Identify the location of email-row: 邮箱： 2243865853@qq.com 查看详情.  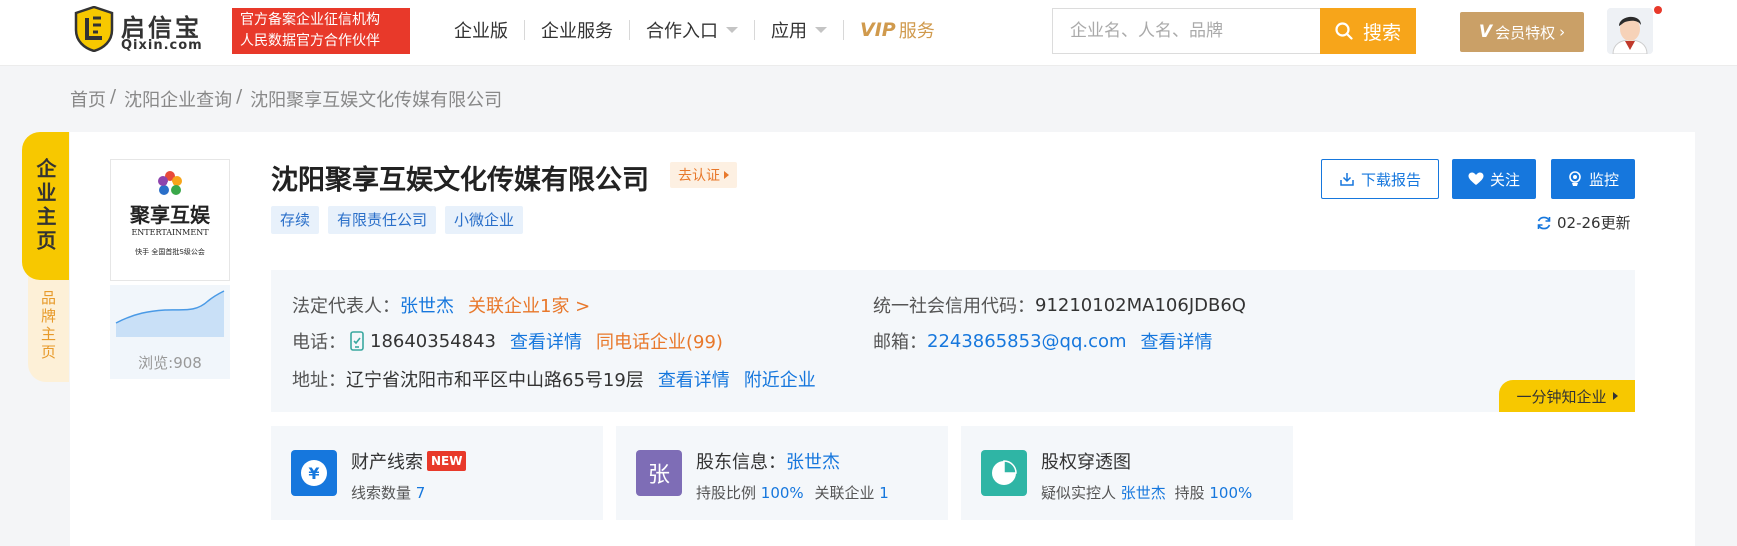
(1043, 341).